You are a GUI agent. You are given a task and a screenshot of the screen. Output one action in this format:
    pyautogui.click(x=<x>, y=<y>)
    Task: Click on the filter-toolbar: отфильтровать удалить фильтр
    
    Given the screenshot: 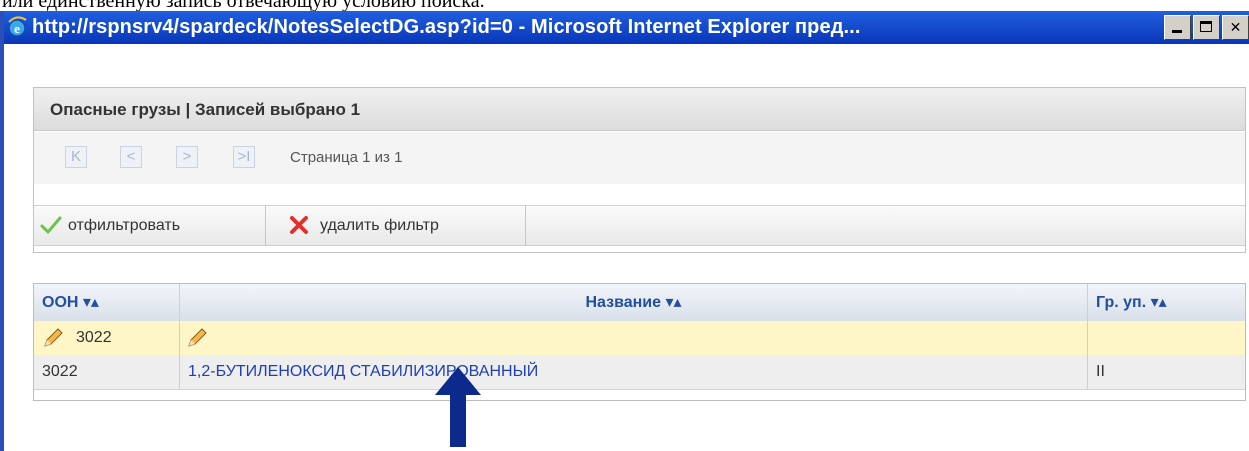 What is the action you would take?
    pyautogui.click(x=639, y=225)
    